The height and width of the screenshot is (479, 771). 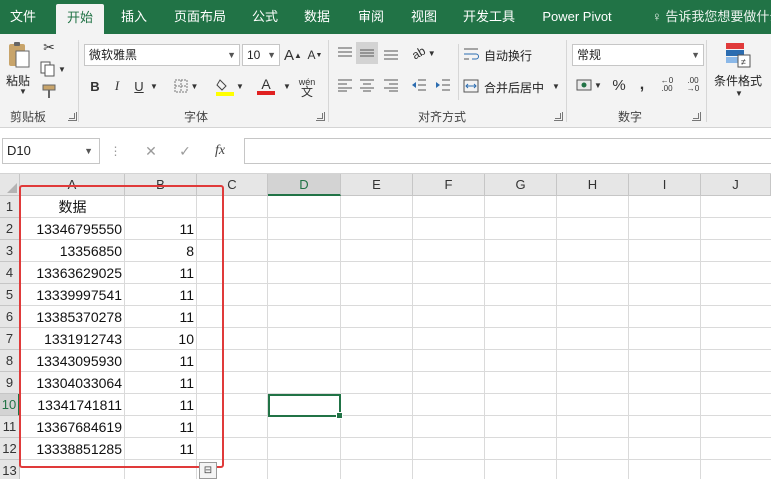 I want to click on bold-button: B, so click(x=95, y=86).